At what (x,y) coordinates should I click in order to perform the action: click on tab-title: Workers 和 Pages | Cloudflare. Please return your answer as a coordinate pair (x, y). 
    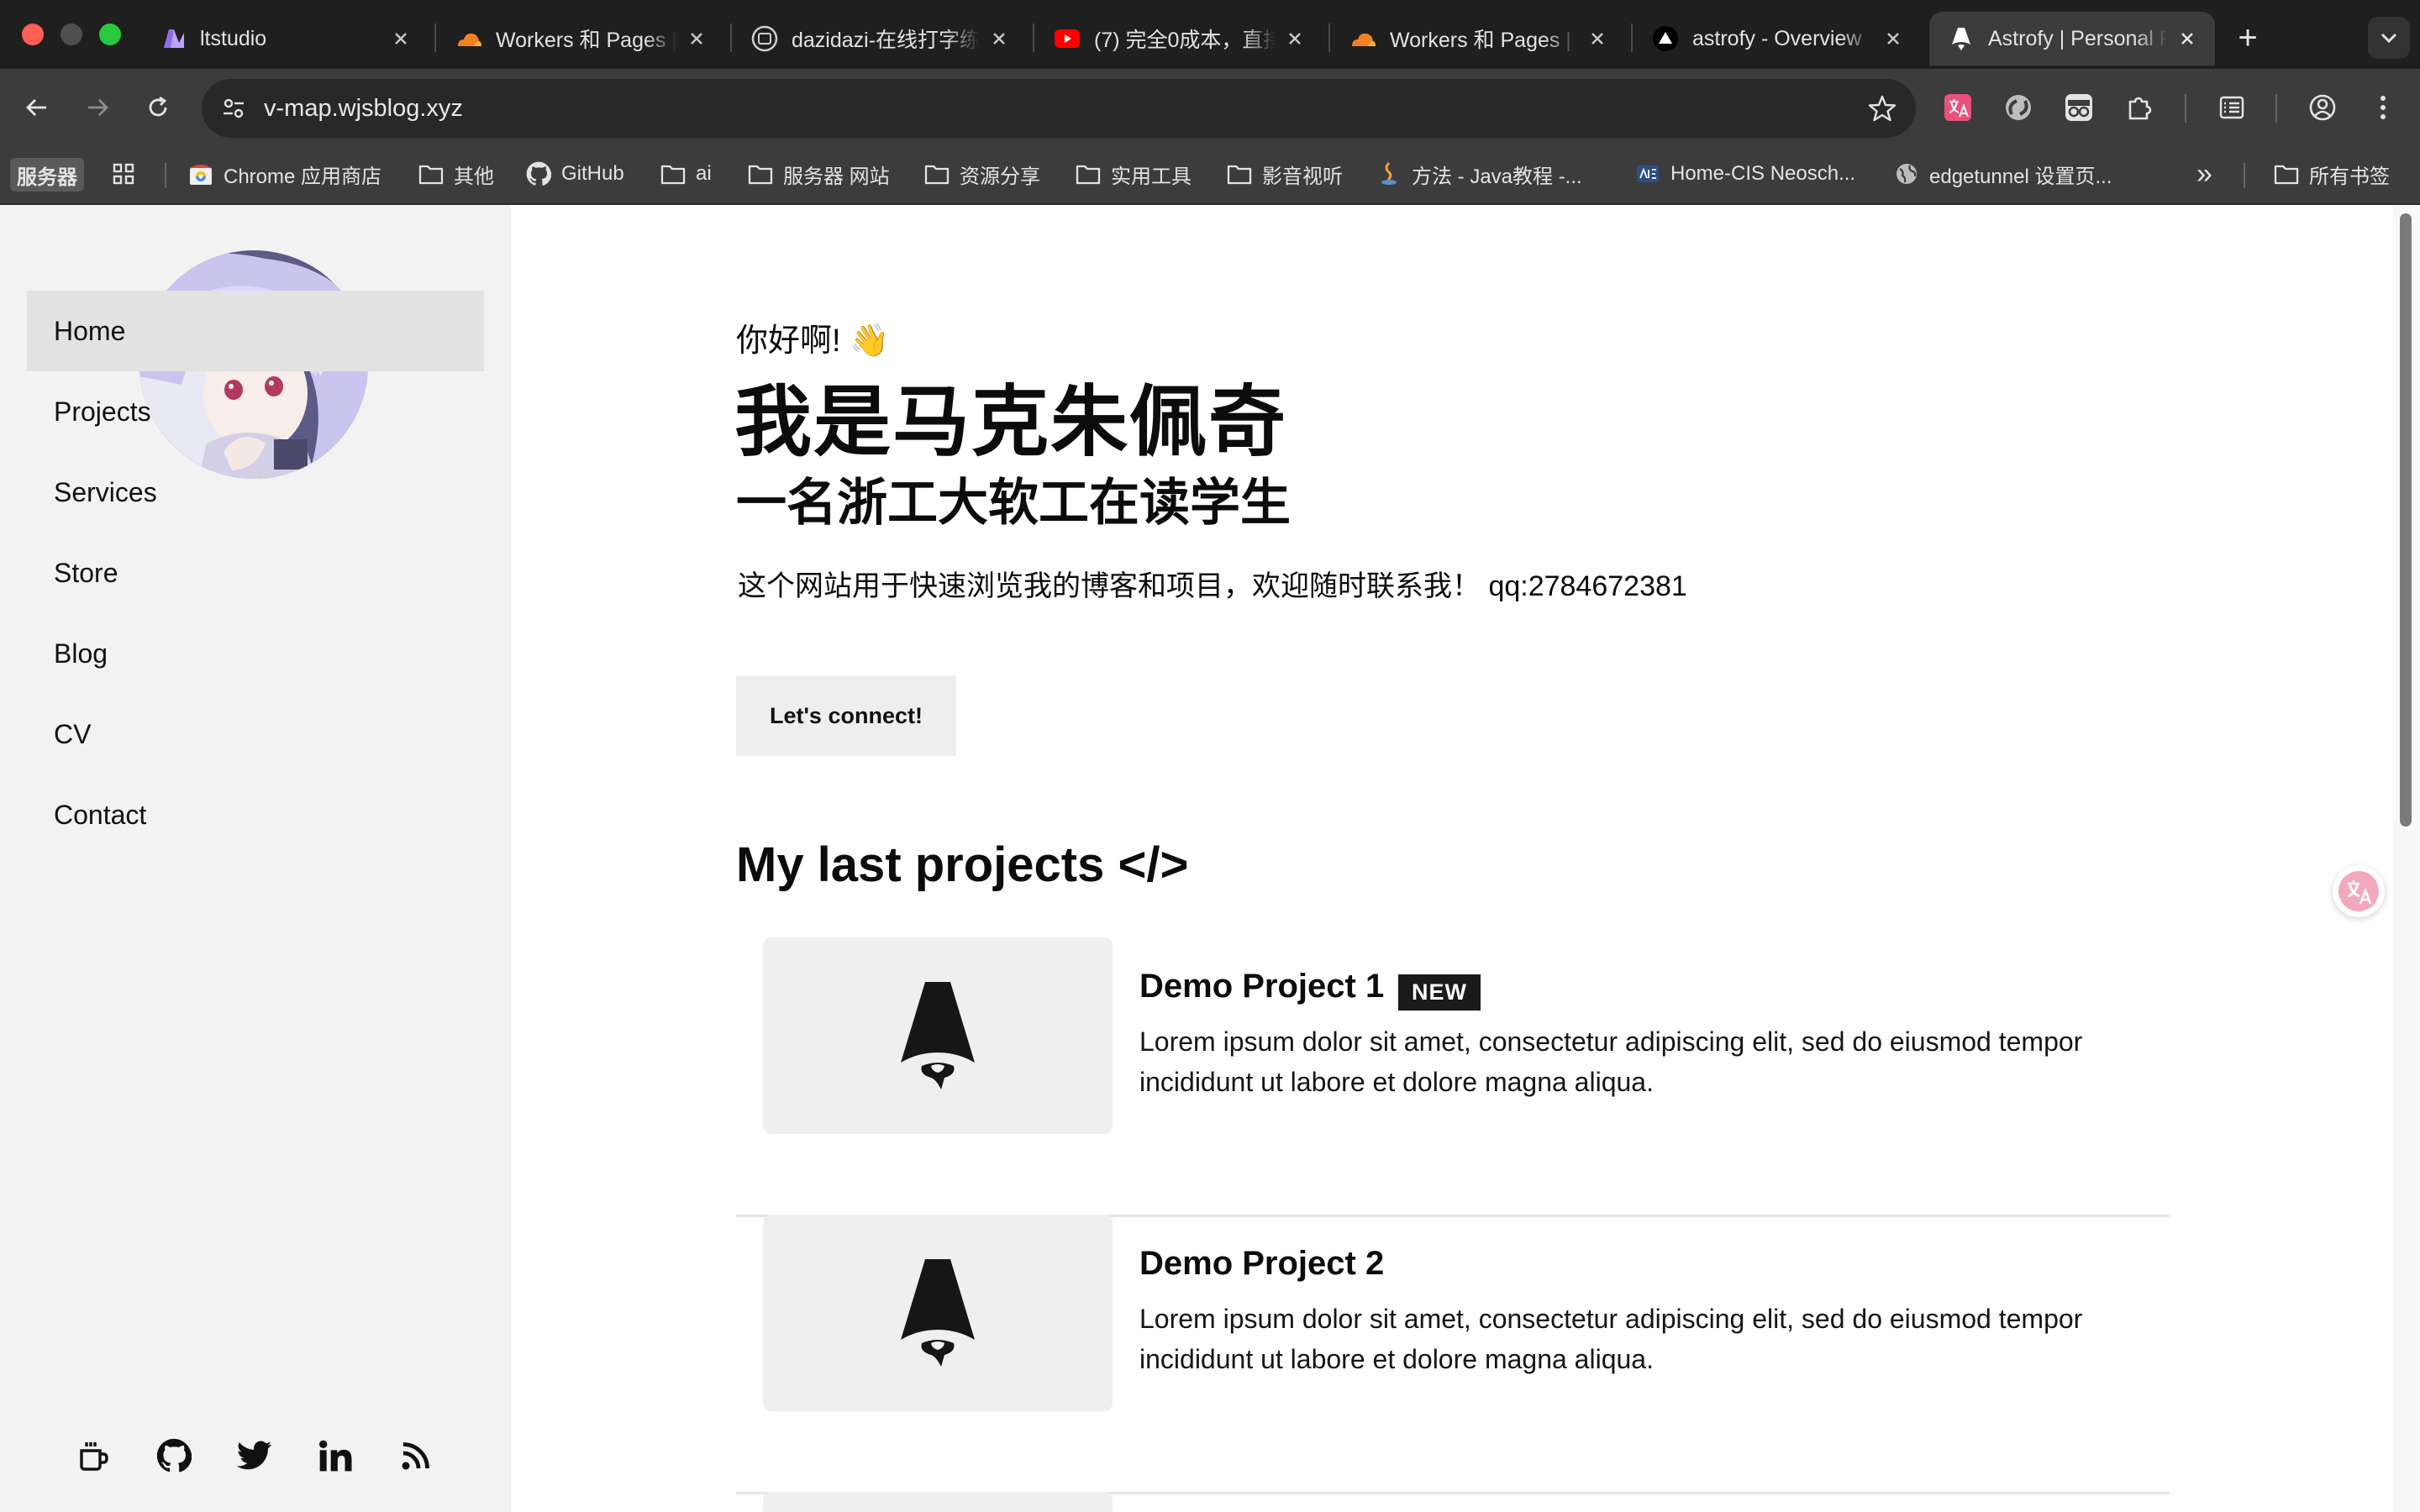
    Looking at the image, I should click on (586, 40).